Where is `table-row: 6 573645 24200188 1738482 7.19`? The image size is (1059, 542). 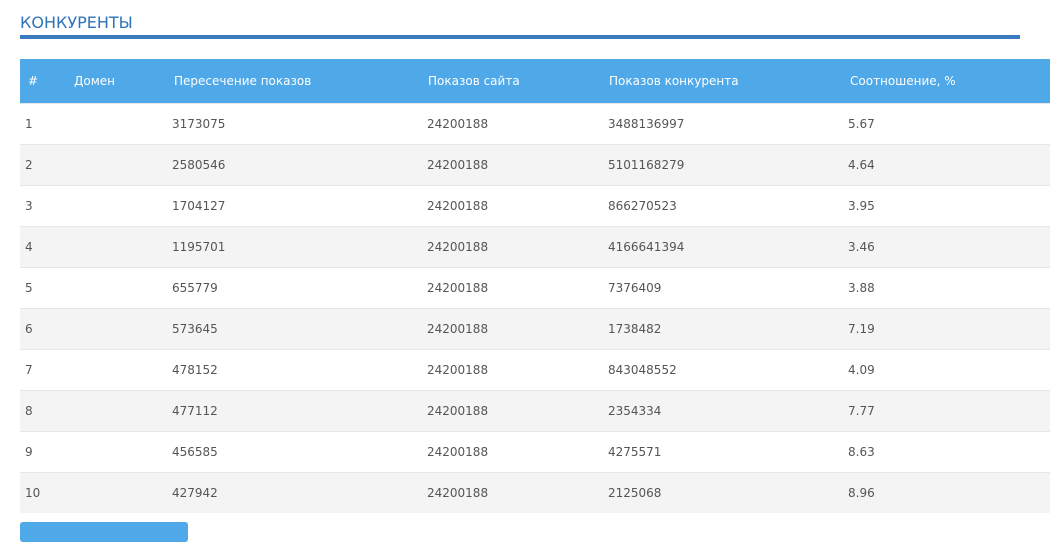
table-row: 6 573645 24200188 1738482 7.19 is located at coordinates (535, 328).